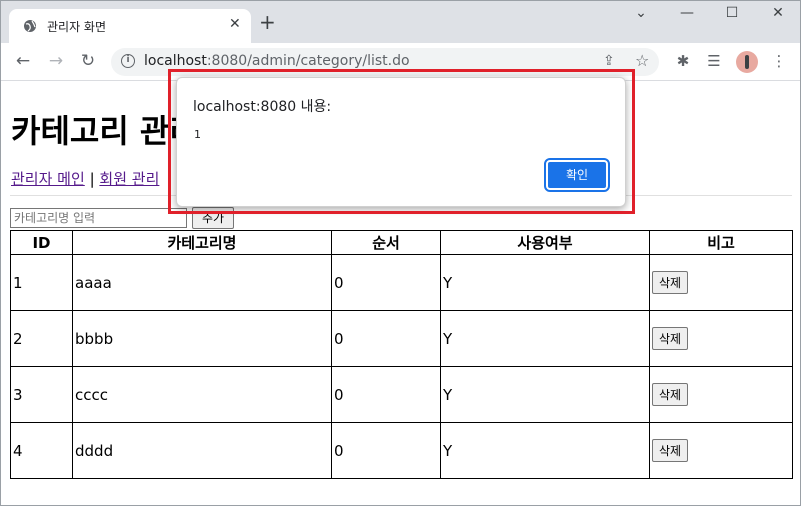  Describe the element at coordinates (386, 242) in the screenshot. I see `column-header-order: 순서` at that location.